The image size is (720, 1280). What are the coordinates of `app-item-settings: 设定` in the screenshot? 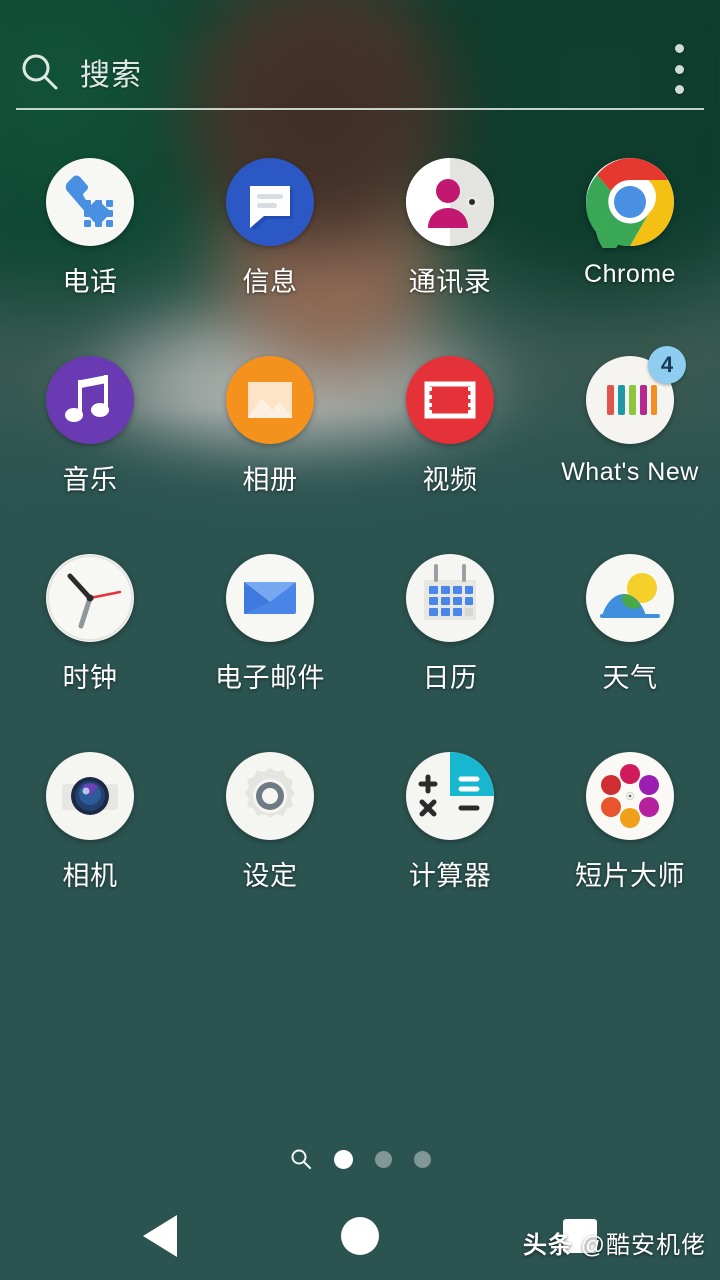 It's located at (270, 828).